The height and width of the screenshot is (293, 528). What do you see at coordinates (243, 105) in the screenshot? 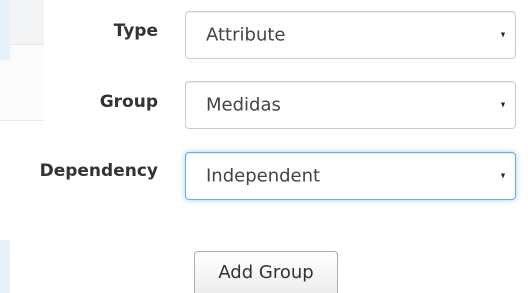
I see `group-select-value: Medidas` at bounding box center [243, 105].